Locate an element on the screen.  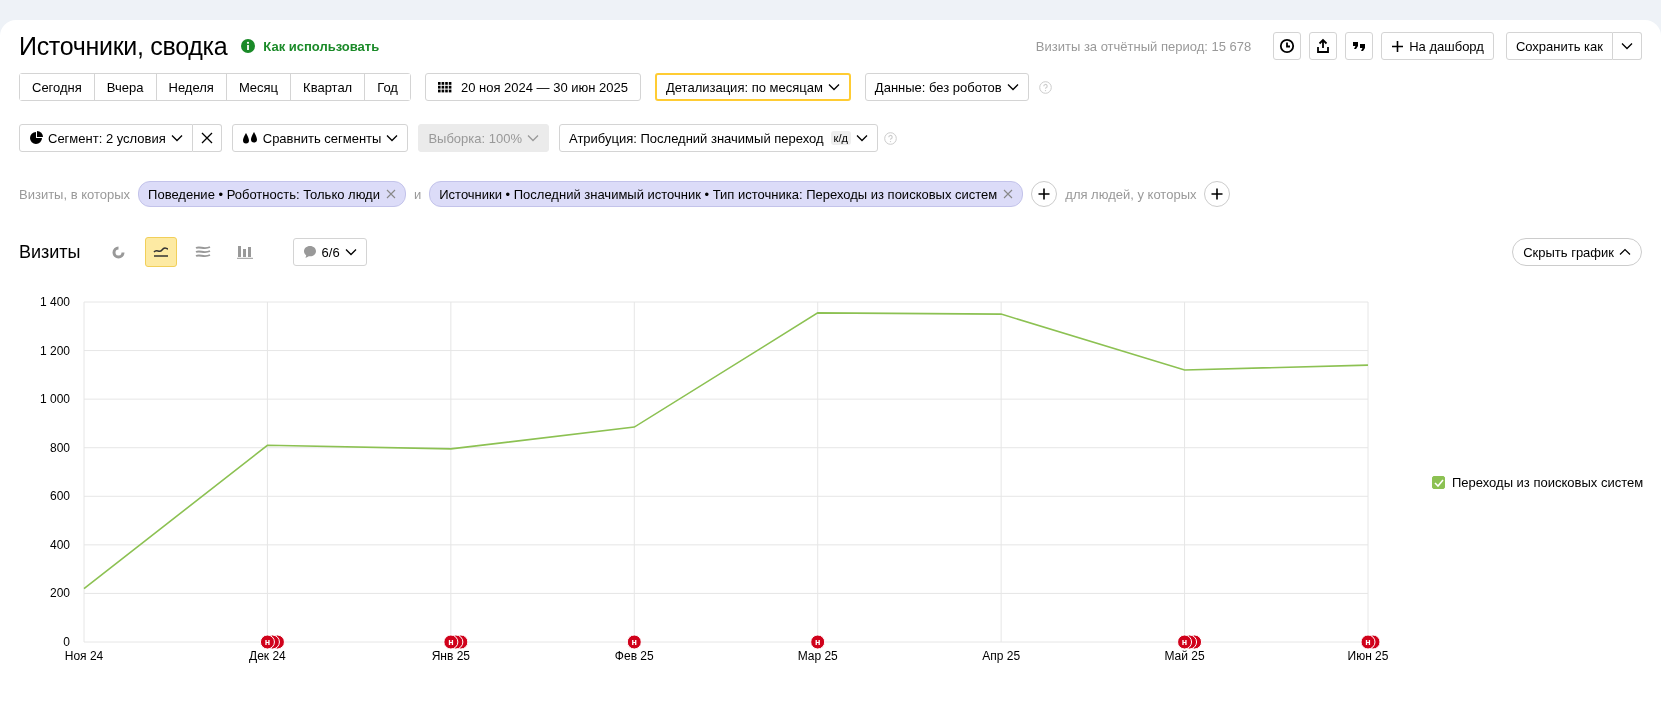
x-axis-label: Дек 24 is located at coordinates (267, 656).